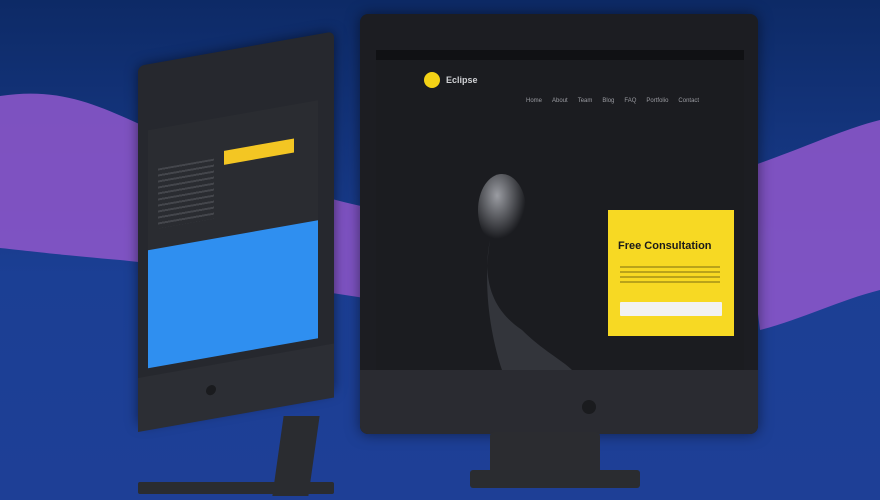 The height and width of the screenshot is (500, 880). I want to click on nav-item: Team, so click(585, 101).